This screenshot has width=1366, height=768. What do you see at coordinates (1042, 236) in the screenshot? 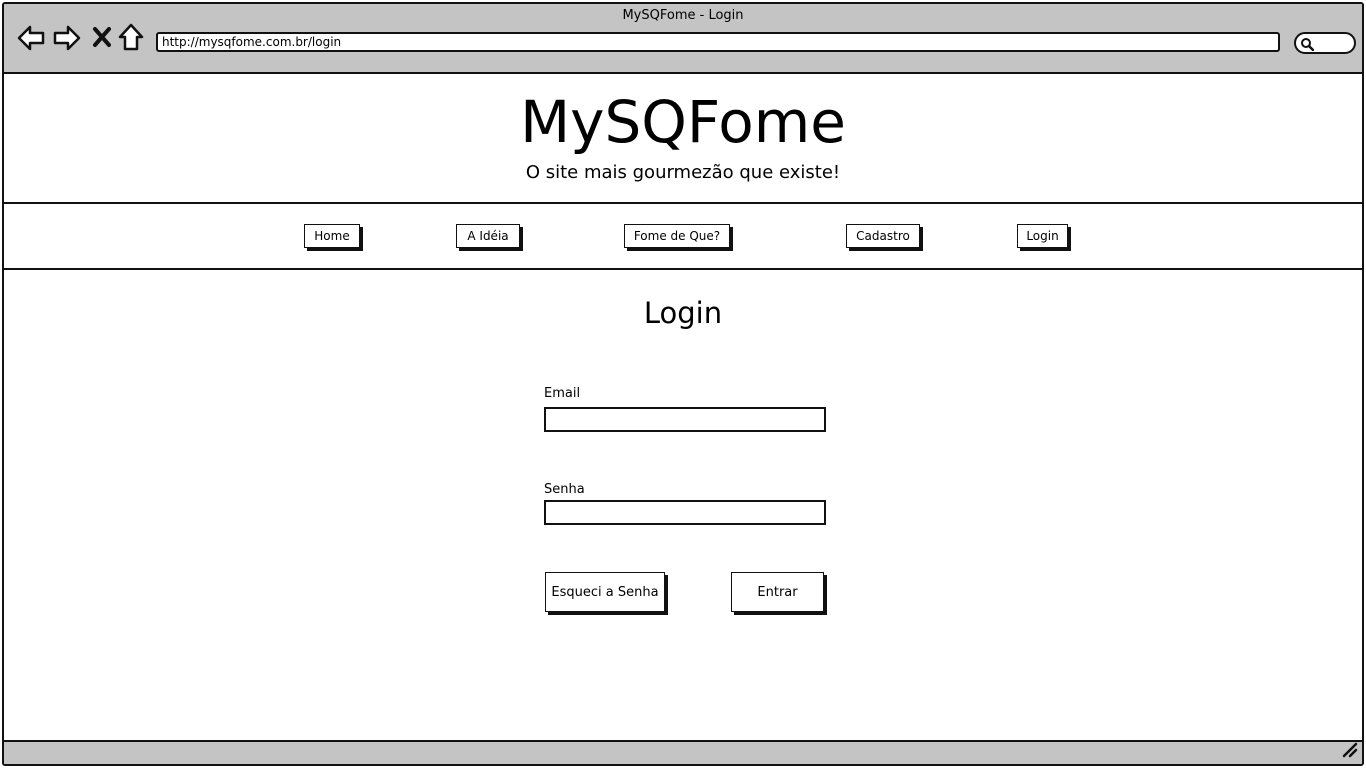
I see `nav-login: Login` at bounding box center [1042, 236].